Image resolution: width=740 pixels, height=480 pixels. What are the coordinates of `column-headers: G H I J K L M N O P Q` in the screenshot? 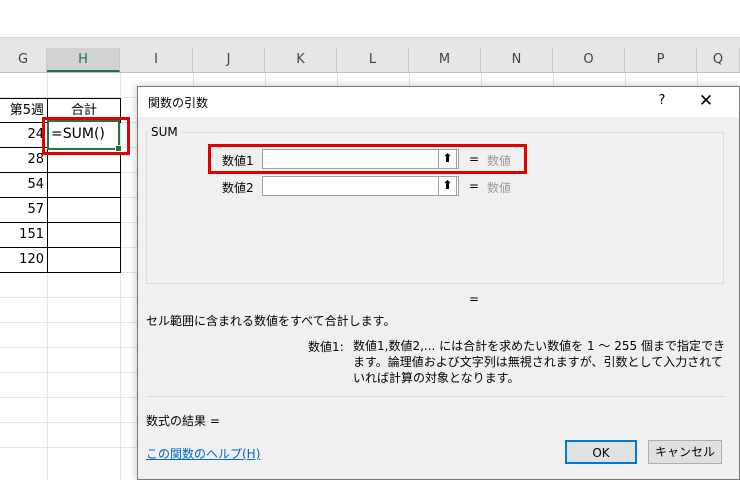 It's located at (370, 60).